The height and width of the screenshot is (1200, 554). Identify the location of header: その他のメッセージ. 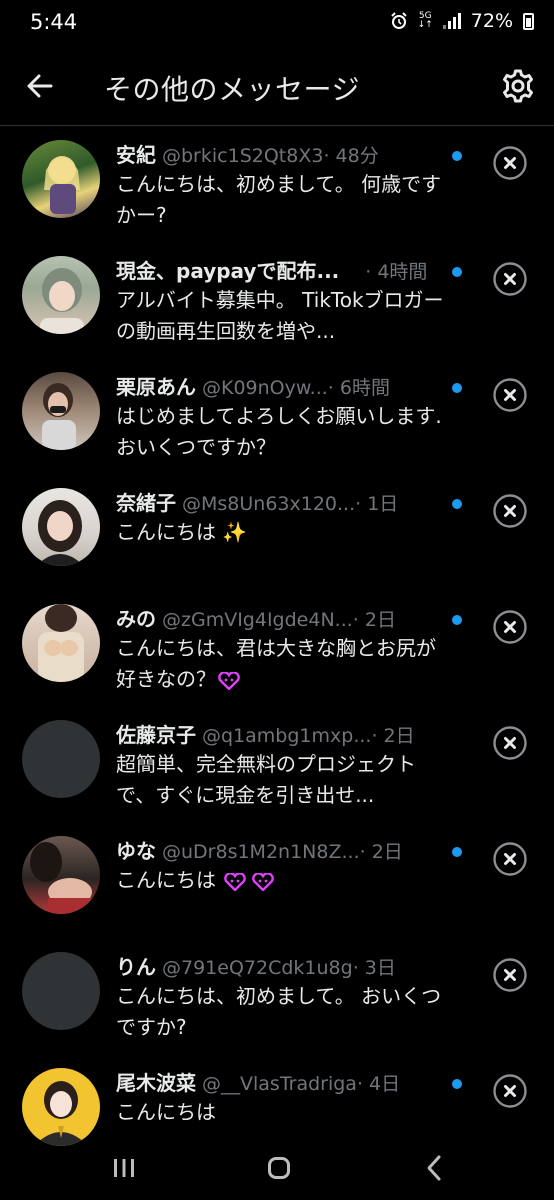
(277, 86).